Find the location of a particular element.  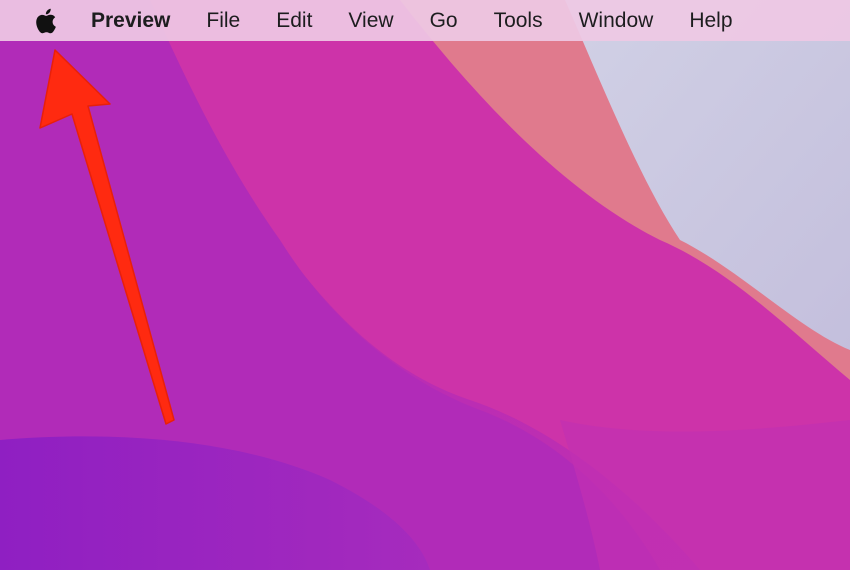

menu-view: View is located at coordinates (370, 20).